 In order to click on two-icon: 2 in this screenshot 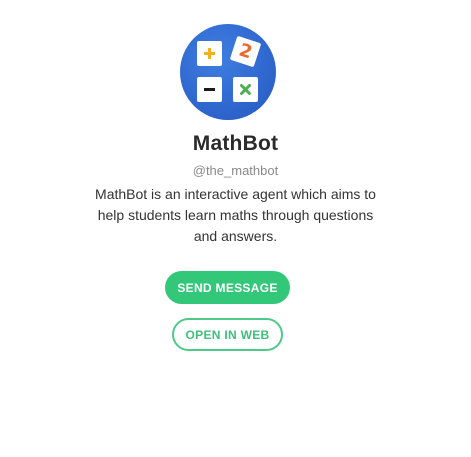, I will do `click(245, 51)`.